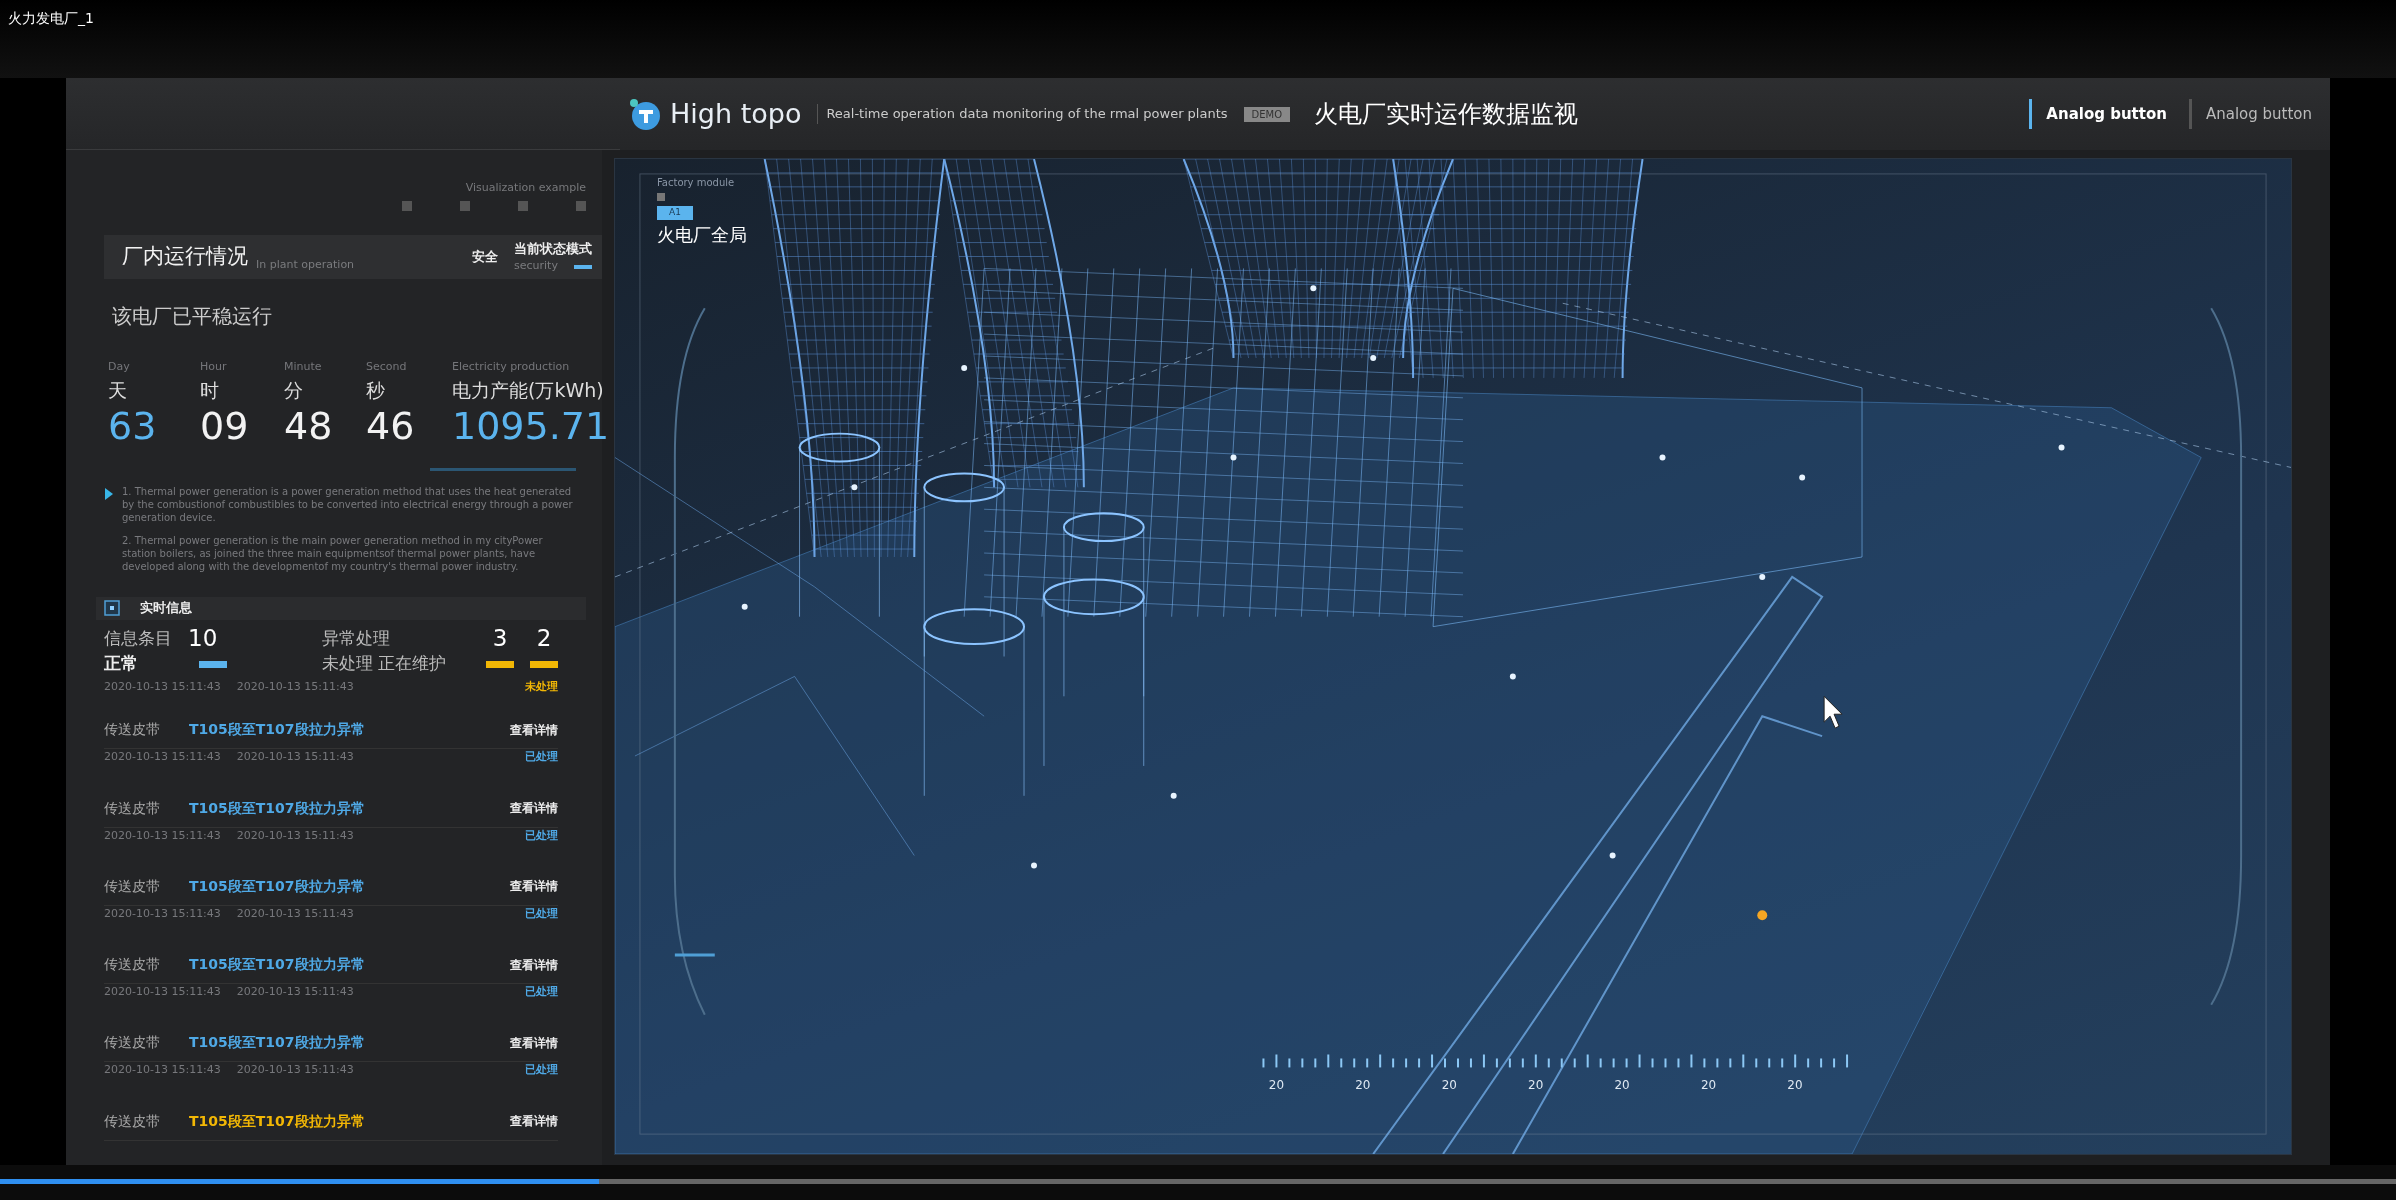 The width and height of the screenshot is (2396, 1200). I want to click on info-square-icon, so click(112, 608).